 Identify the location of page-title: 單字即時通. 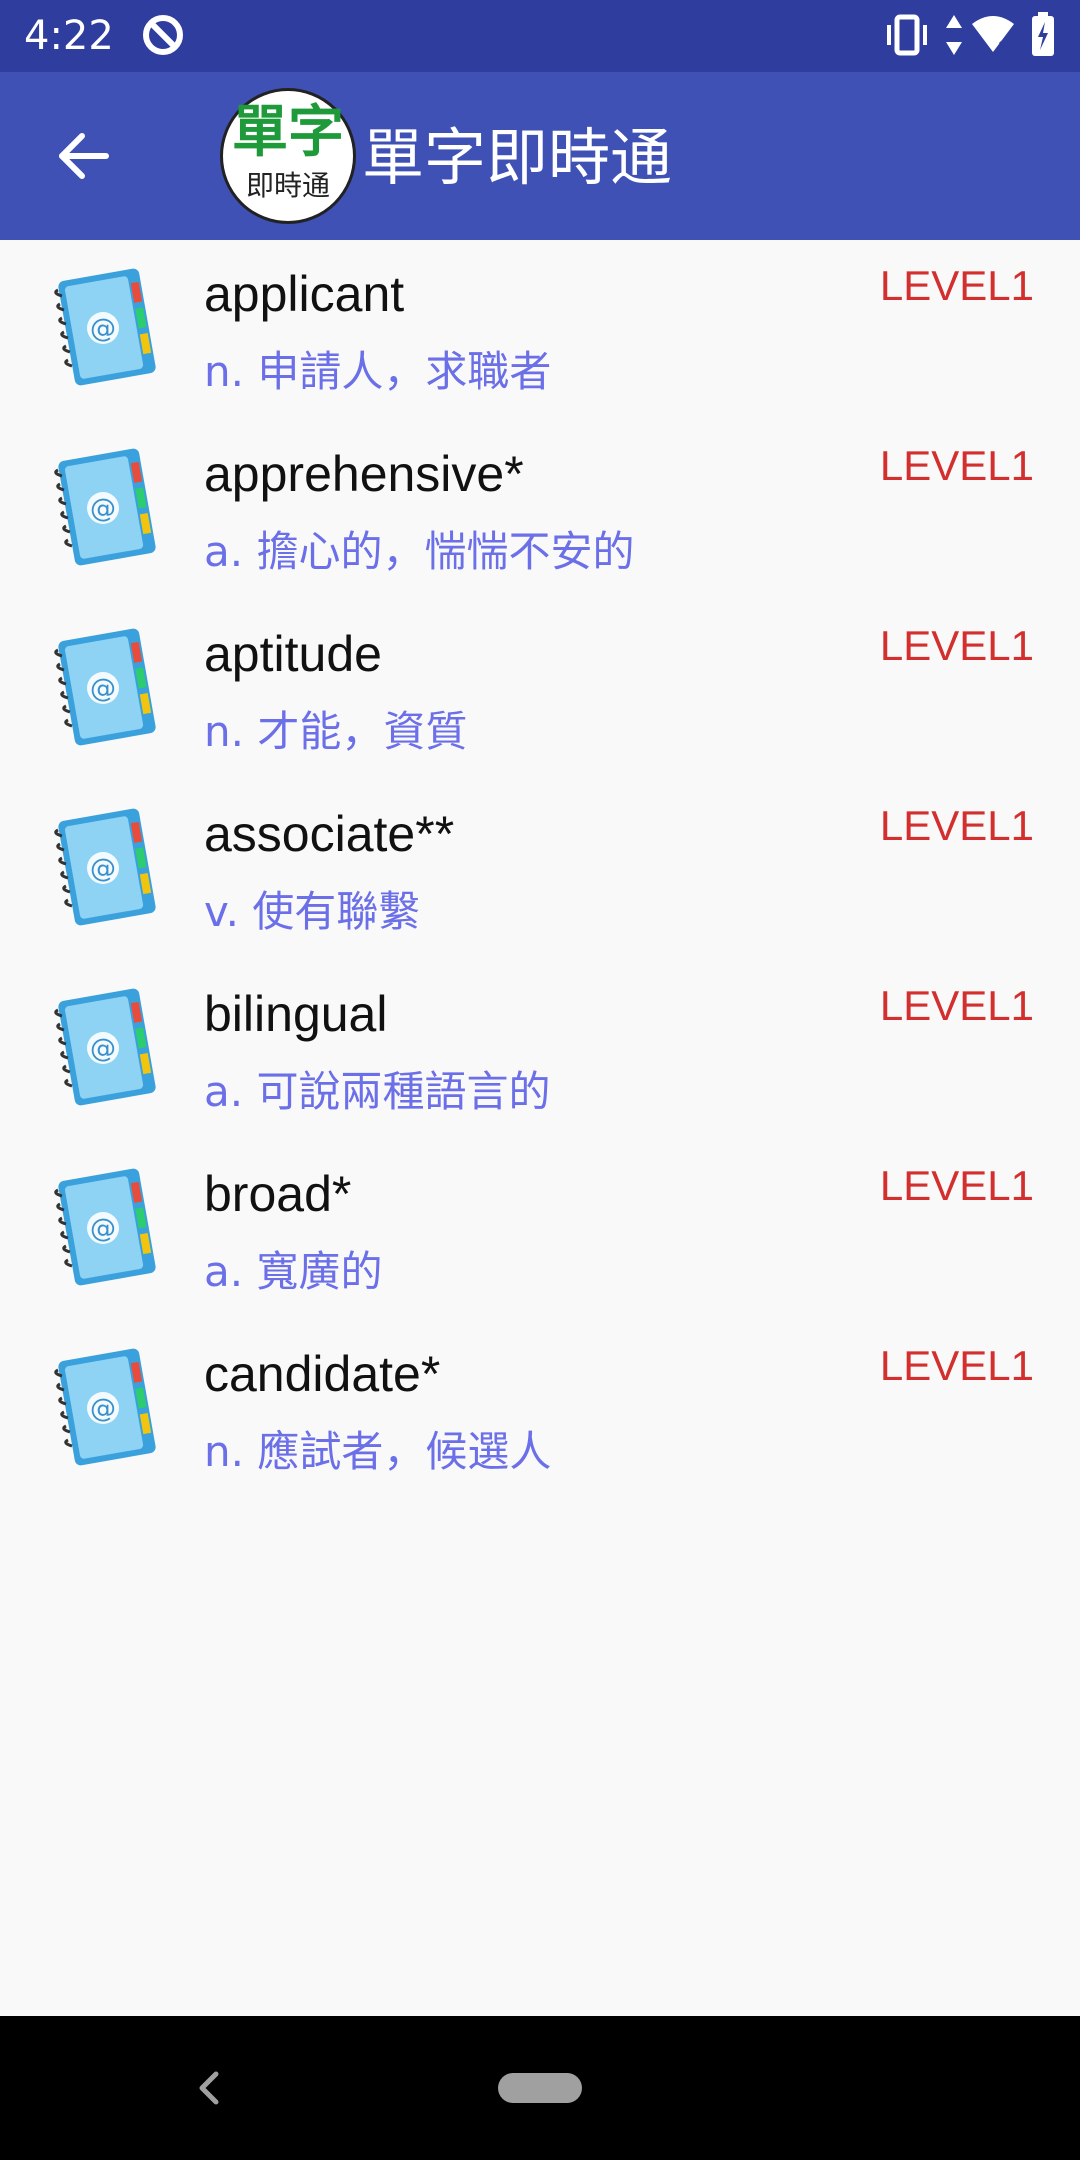
(517, 157).